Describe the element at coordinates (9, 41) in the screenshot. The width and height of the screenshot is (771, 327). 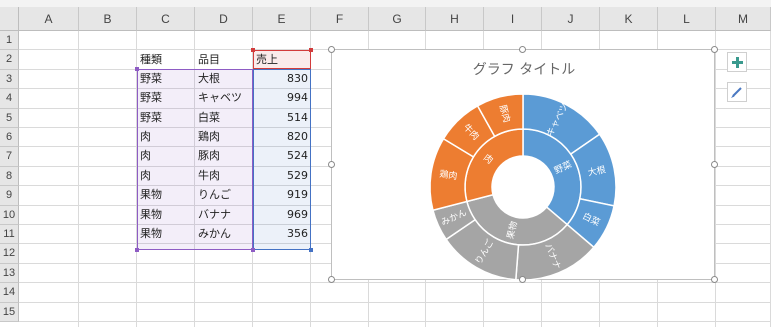
I see `row-header-1: 1` at that location.